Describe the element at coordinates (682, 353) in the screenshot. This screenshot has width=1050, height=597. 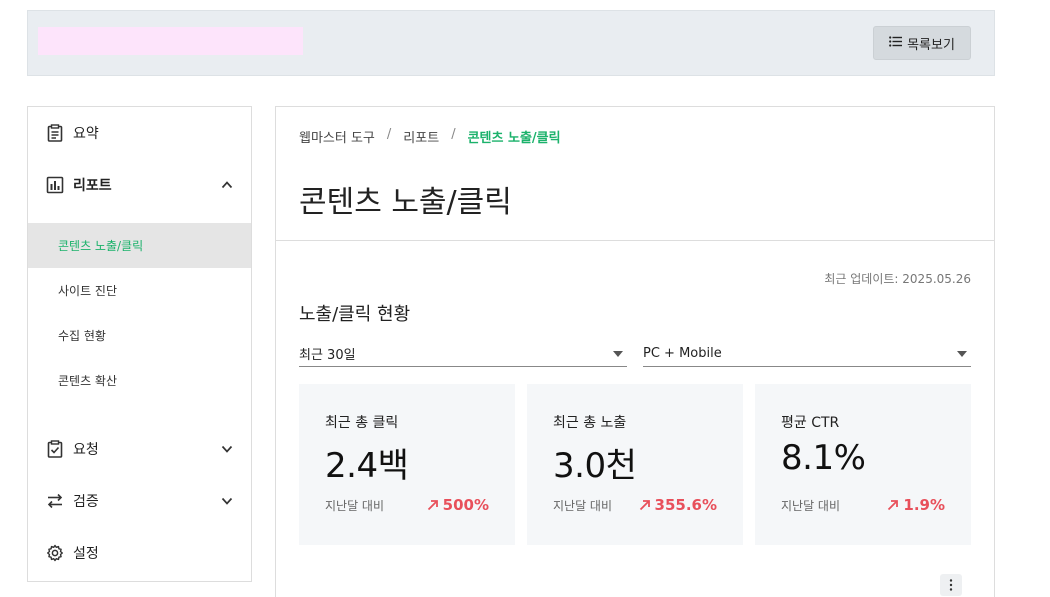
I see `device-select-value: PC + Mobile` at that location.